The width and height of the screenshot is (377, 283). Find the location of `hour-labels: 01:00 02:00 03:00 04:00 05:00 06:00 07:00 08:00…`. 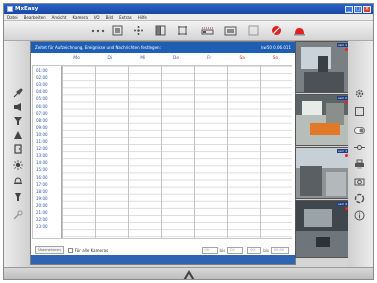

hour-labels: 01:00 02:00 03:00 04:00 05:00 06:00 07:00 08:00… is located at coordinates (47, 152).